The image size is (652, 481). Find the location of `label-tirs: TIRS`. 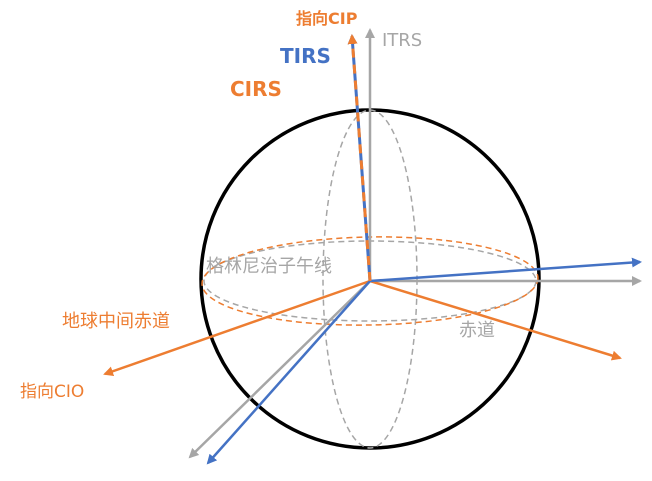

label-tirs: TIRS is located at coordinates (305, 56).